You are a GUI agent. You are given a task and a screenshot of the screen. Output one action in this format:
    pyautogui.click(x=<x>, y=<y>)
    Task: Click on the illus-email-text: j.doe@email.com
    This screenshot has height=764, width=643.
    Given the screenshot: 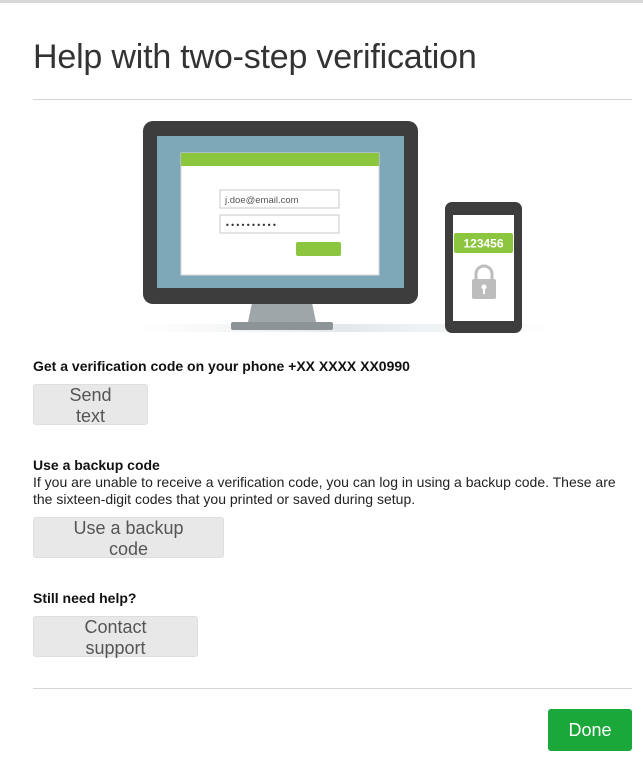 What is the action you would take?
    pyautogui.click(x=261, y=200)
    